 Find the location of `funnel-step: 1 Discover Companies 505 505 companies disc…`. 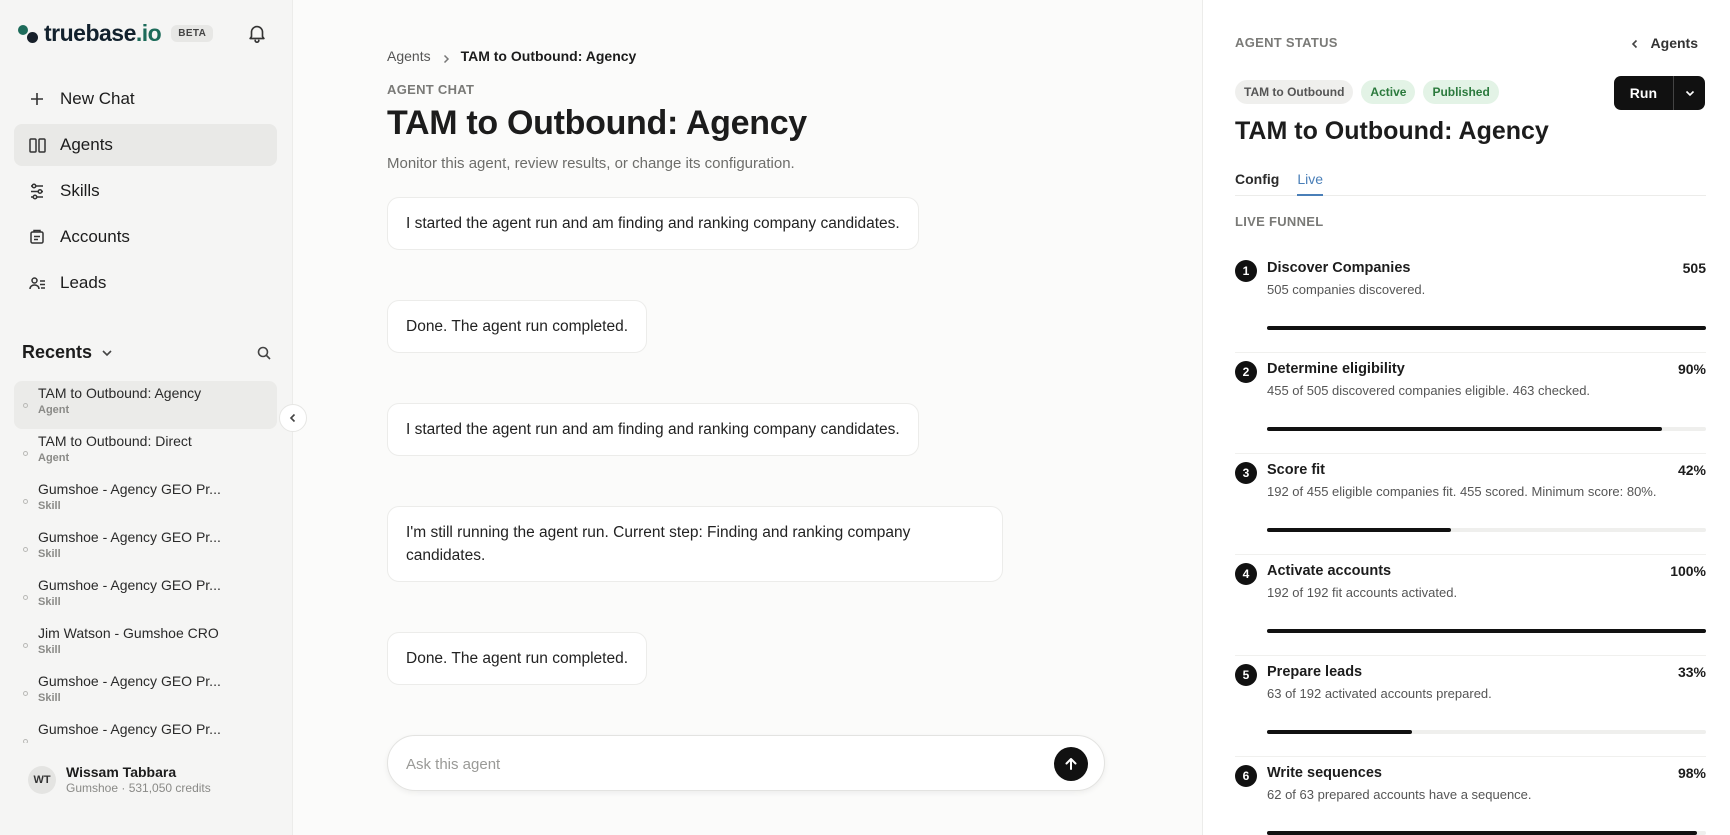

funnel-step: 1 Discover Companies 505 505 companies disc… is located at coordinates (1470, 302).